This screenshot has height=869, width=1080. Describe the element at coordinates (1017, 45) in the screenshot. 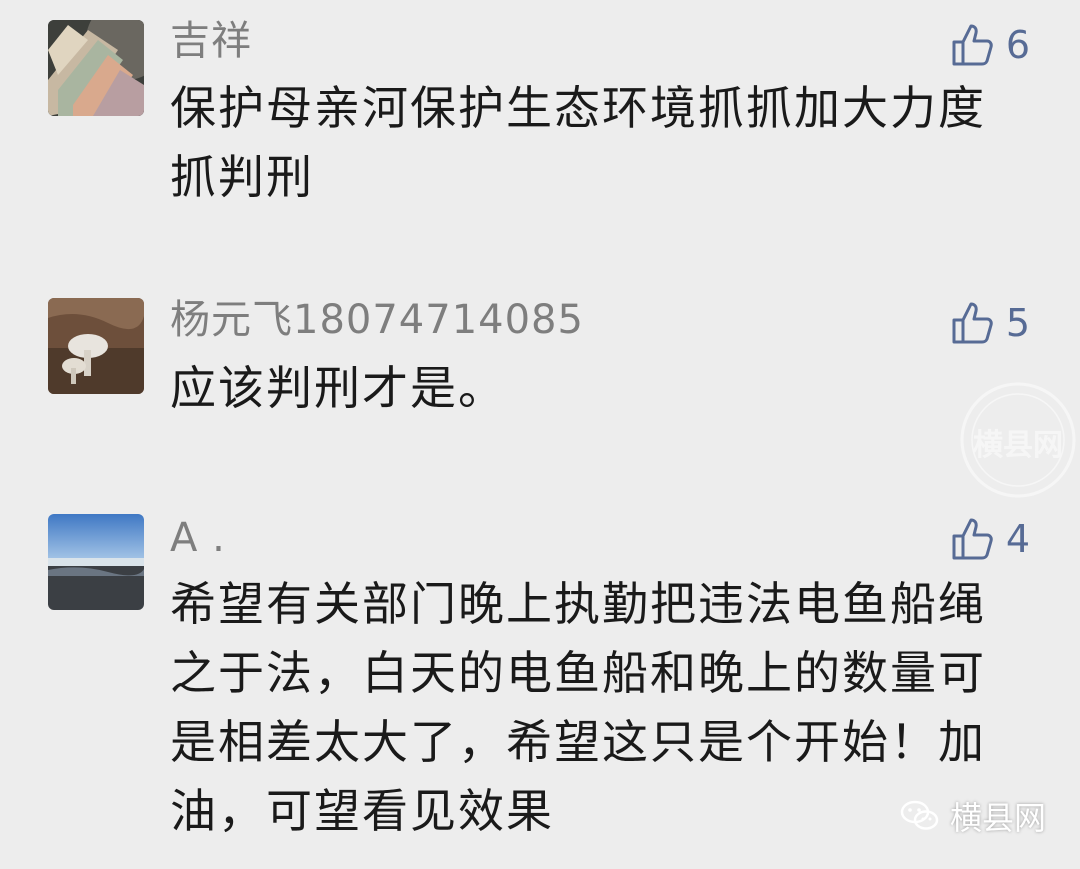

I see `like-count: 6` at that location.